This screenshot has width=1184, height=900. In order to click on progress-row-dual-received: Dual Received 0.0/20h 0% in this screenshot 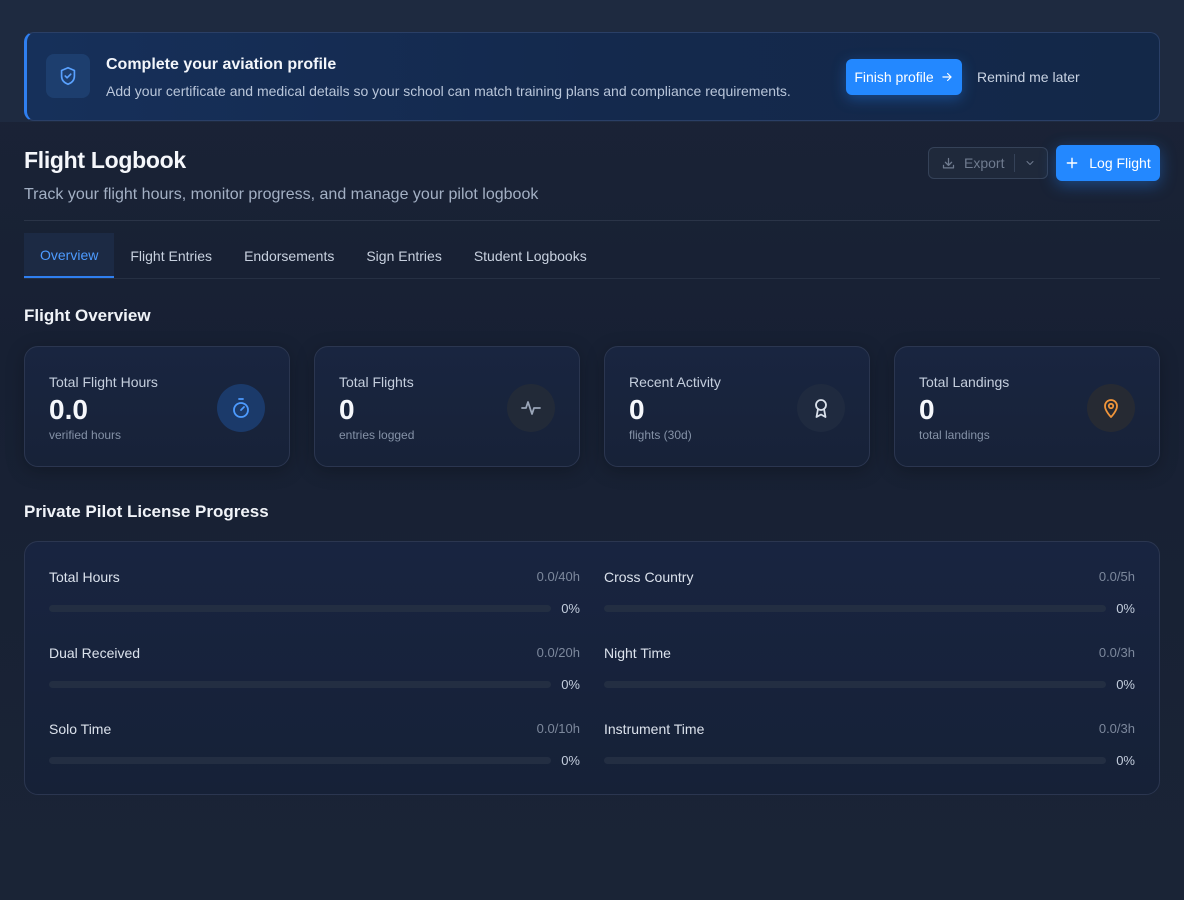, I will do `click(314, 655)`.